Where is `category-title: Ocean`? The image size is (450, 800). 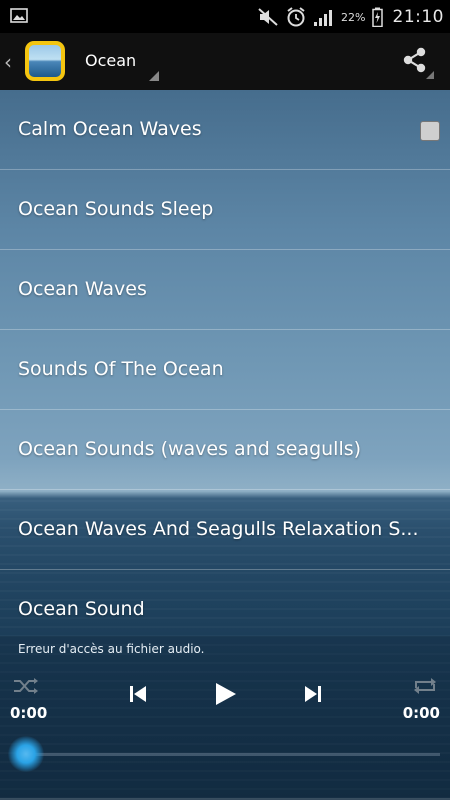 category-title: Ocean is located at coordinates (111, 60).